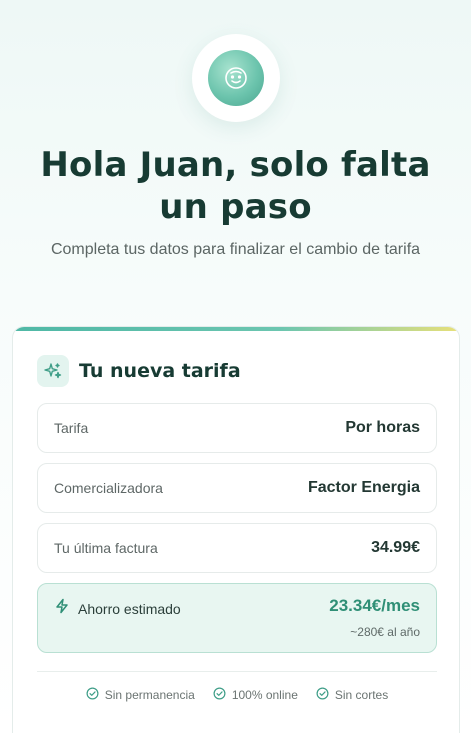 This screenshot has height=733, width=471. I want to click on row-ultima-factura: Tu última factura 34.99€, so click(237, 548).